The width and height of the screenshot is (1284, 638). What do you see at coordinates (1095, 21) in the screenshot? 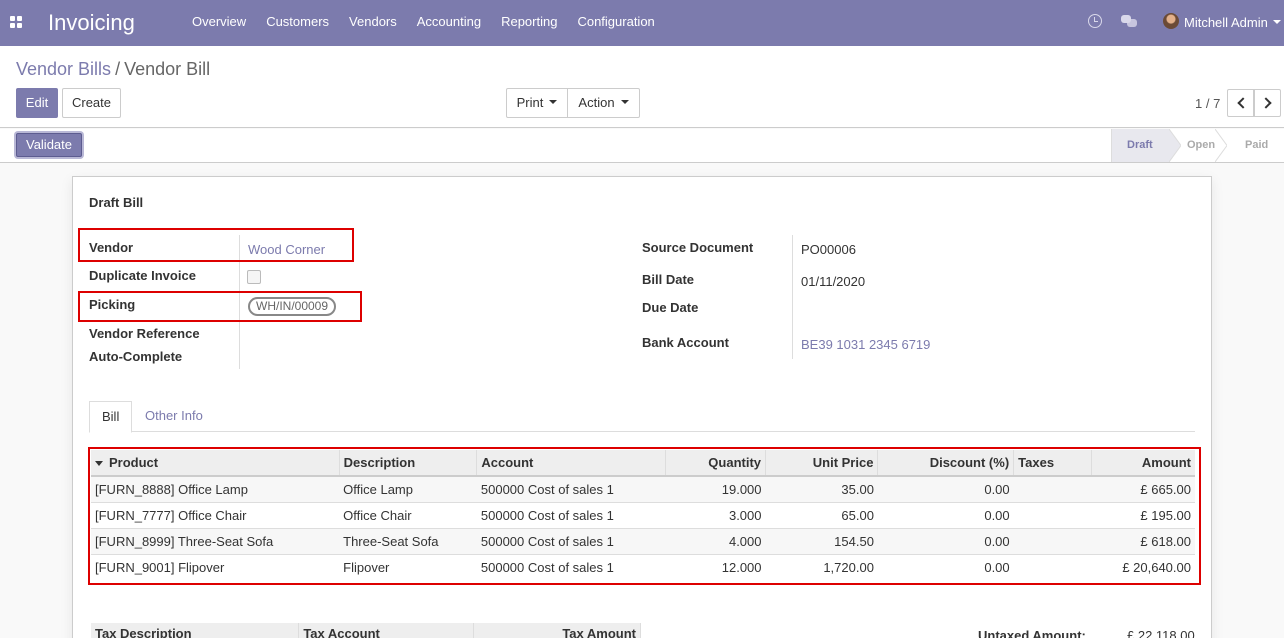
I see `activity-clock-icon` at bounding box center [1095, 21].